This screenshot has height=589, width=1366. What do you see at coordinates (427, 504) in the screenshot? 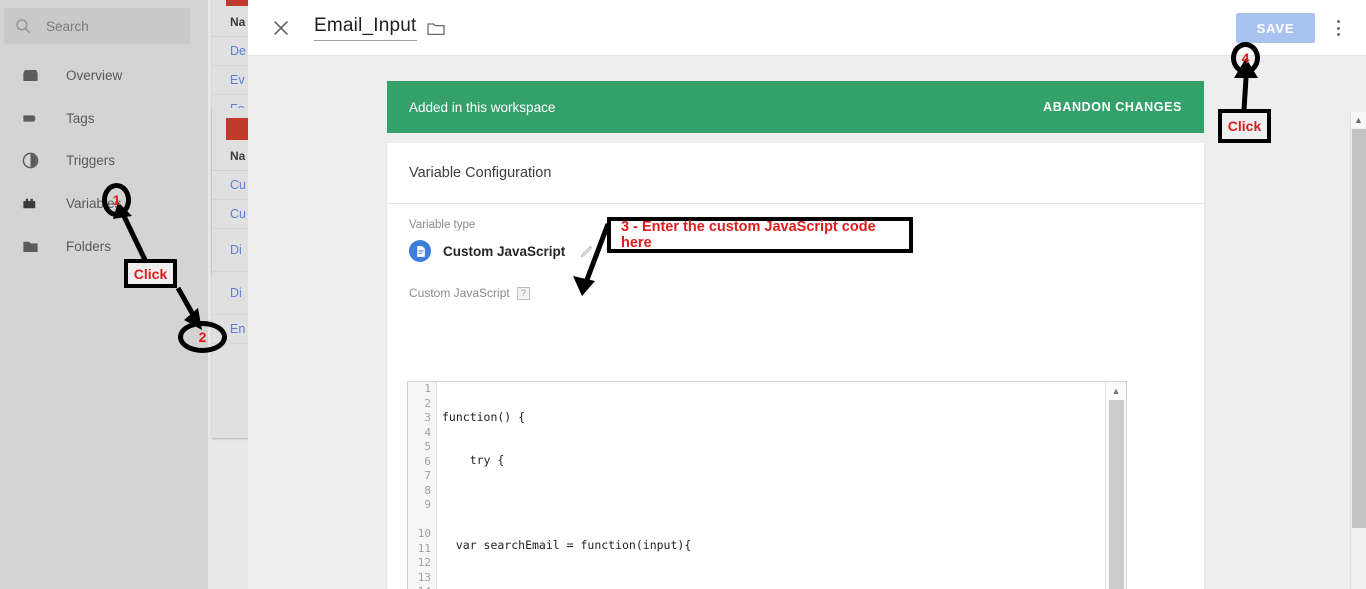
I see `line-number: 9` at bounding box center [427, 504].